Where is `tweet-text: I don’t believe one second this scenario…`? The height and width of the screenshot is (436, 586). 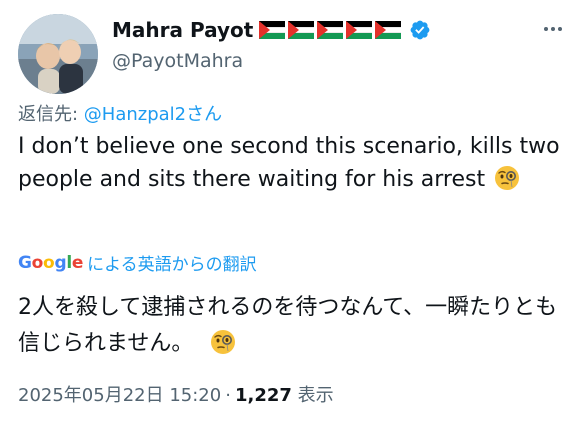
tweet-text: I don’t believe one second this scenario… is located at coordinates (296, 163).